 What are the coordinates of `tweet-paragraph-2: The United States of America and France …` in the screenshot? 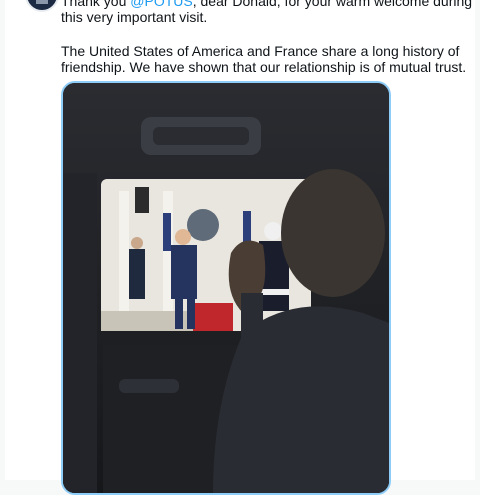 It's located at (264, 59).